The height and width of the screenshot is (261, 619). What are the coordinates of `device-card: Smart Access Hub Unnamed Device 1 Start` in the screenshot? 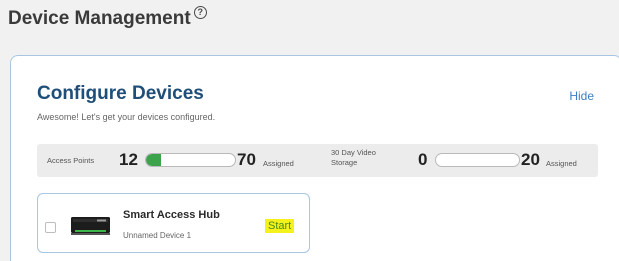 It's located at (173, 223).